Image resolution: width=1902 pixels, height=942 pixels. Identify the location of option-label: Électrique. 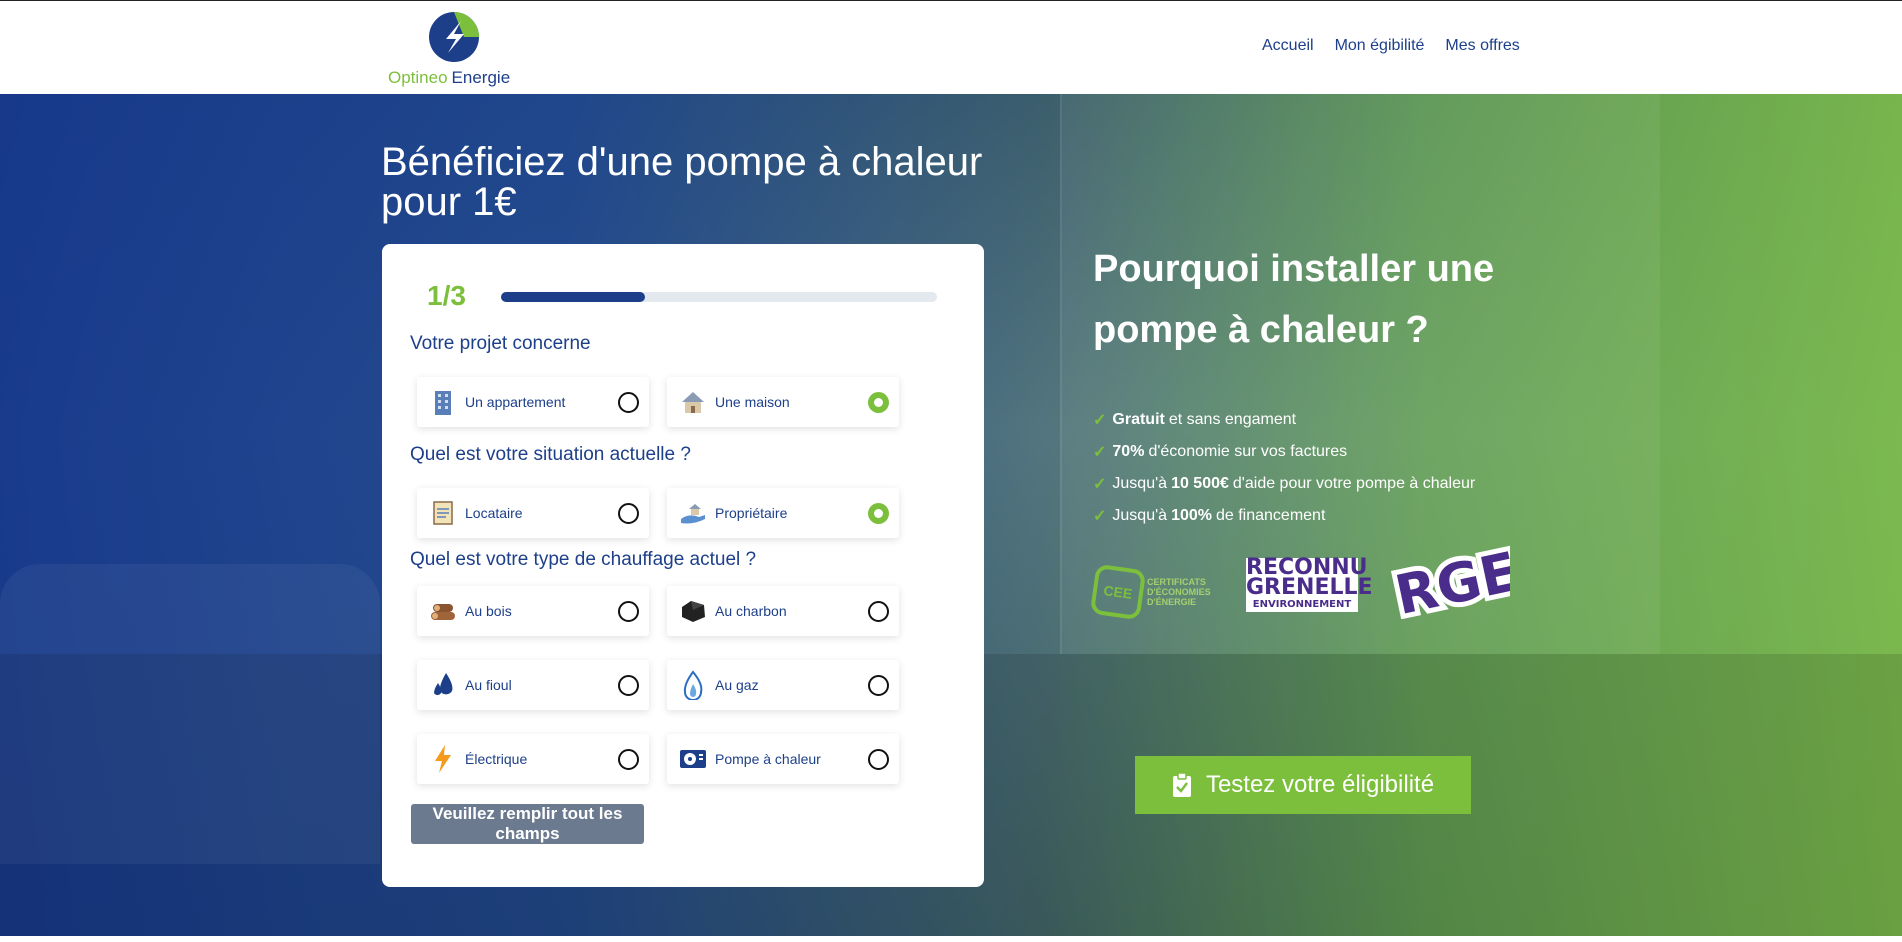
(496, 759).